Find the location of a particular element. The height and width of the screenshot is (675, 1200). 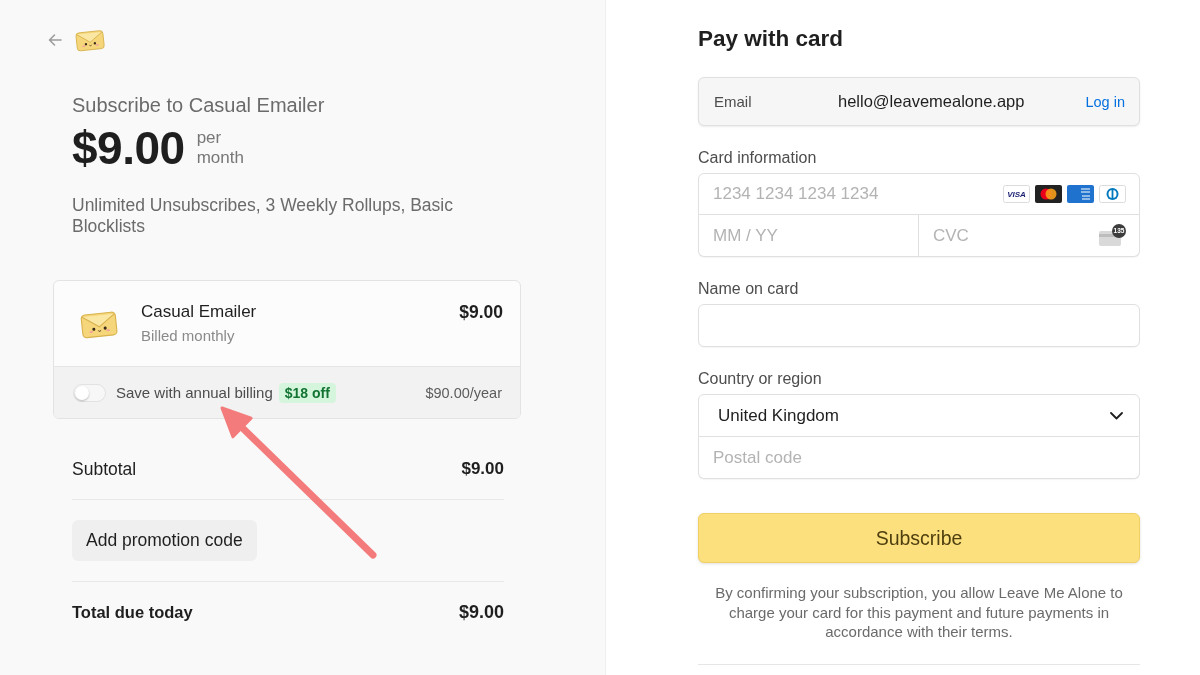

subtotal-amount: $9.00 is located at coordinates (482, 469).